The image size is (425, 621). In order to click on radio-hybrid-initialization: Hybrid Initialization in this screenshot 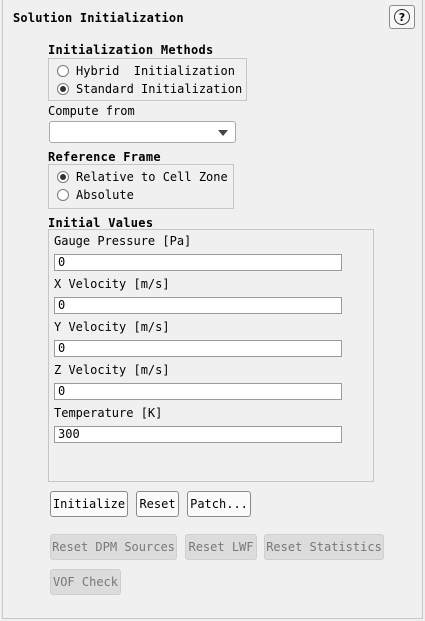, I will do `click(146, 71)`.